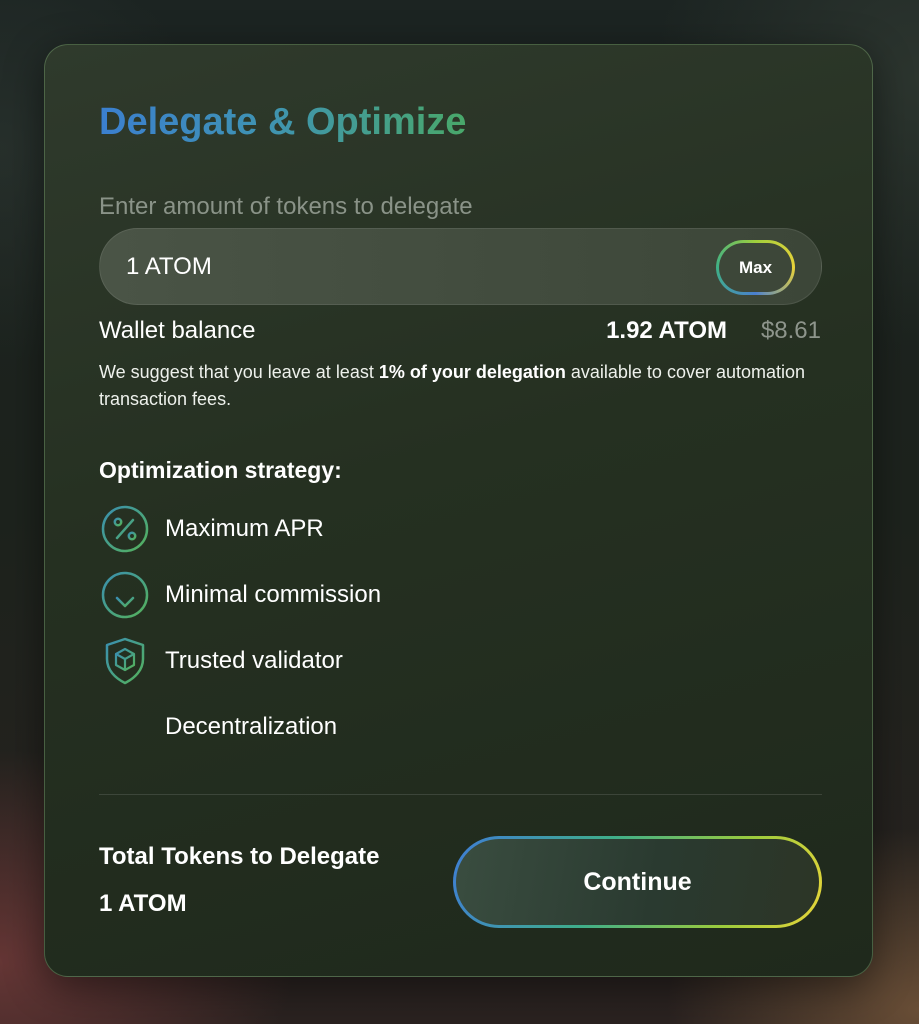 This screenshot has width=919, height=1024. I want to click on strategy-item-label: Maximum APR, so click(244, 528).